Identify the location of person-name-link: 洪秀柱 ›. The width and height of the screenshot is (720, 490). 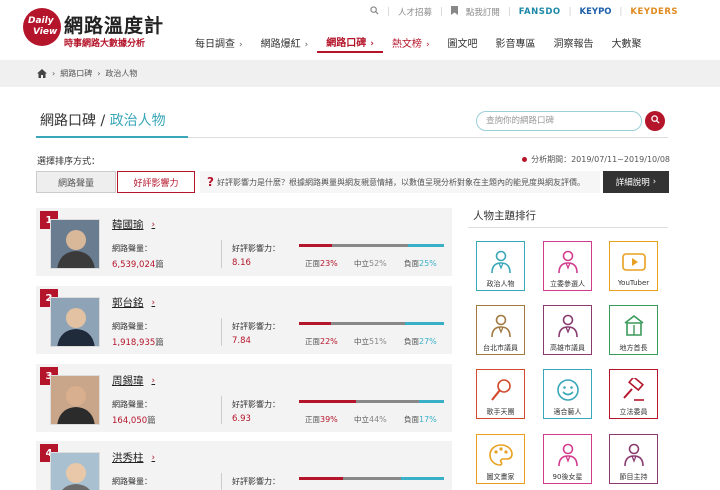
(133, 457).